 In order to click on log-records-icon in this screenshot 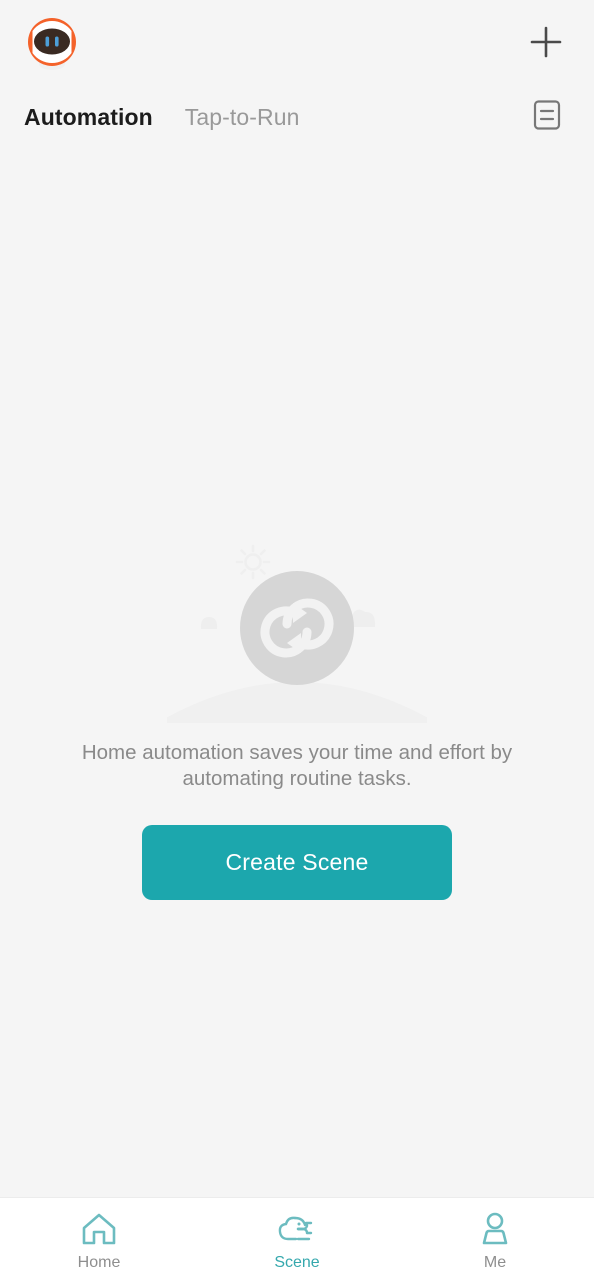, I will do `click(547, 117)`.